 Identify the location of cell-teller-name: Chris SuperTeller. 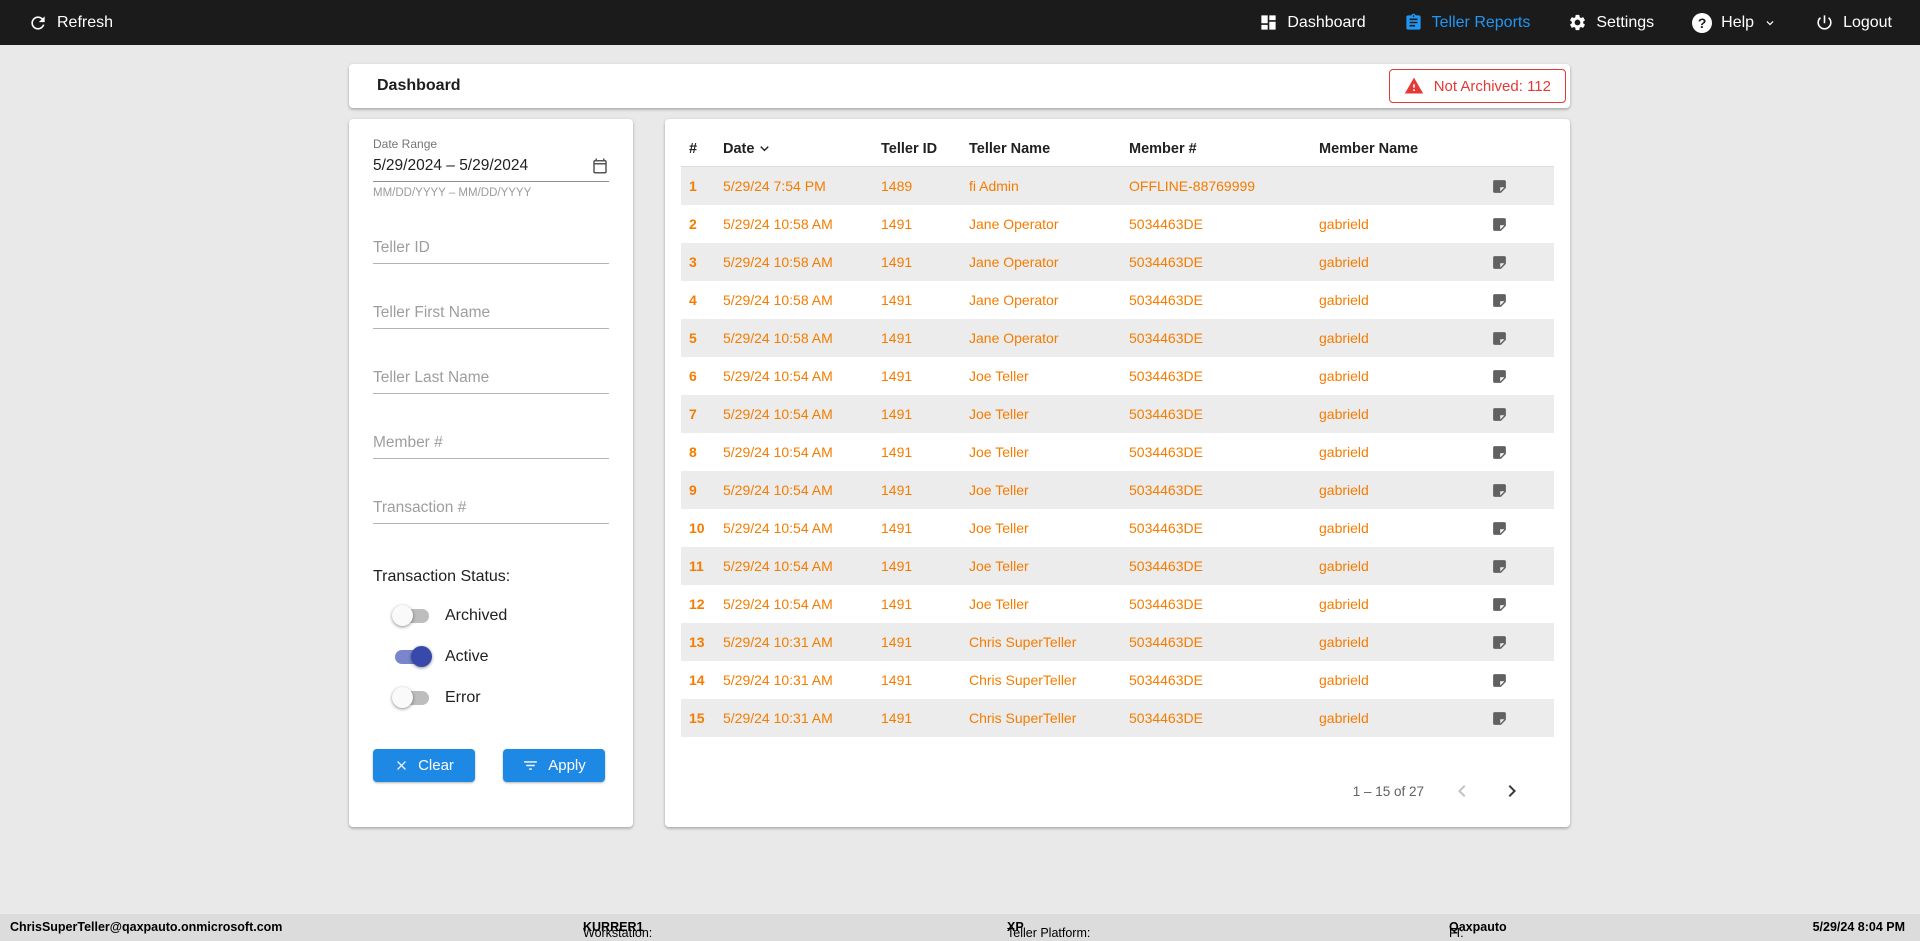
(1023, 718).